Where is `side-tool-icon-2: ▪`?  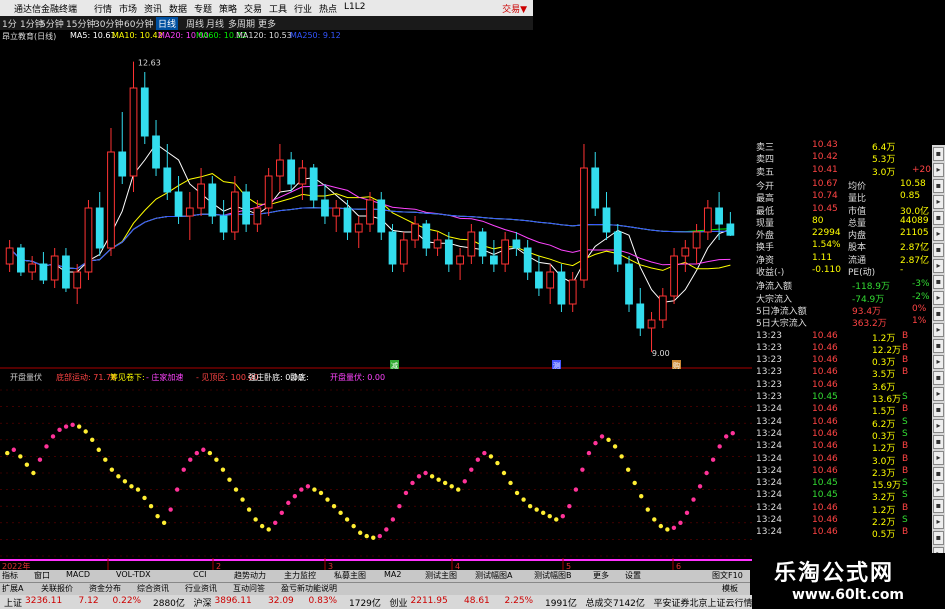 side-tool-icon-2: ▪ is located at coordinates (938, 186).